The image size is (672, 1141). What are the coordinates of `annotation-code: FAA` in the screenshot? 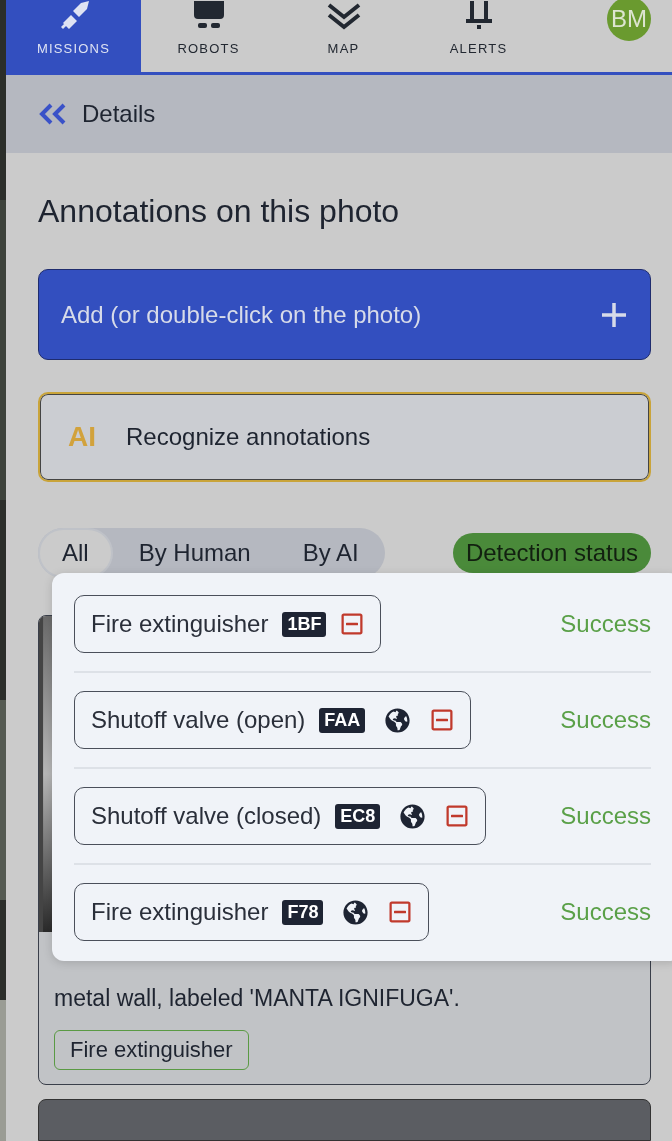 It's located at (342, 720).